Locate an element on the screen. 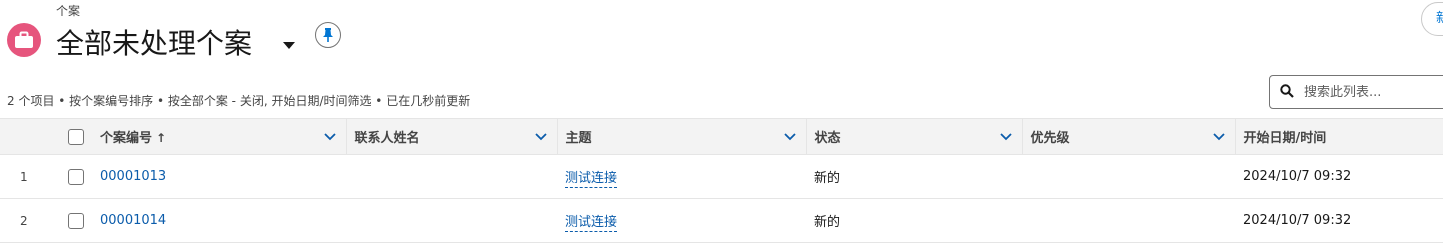 Image resolution: width=1443 pixels, height=252 pixels. search-icon is located at coordinates (1287, 92).